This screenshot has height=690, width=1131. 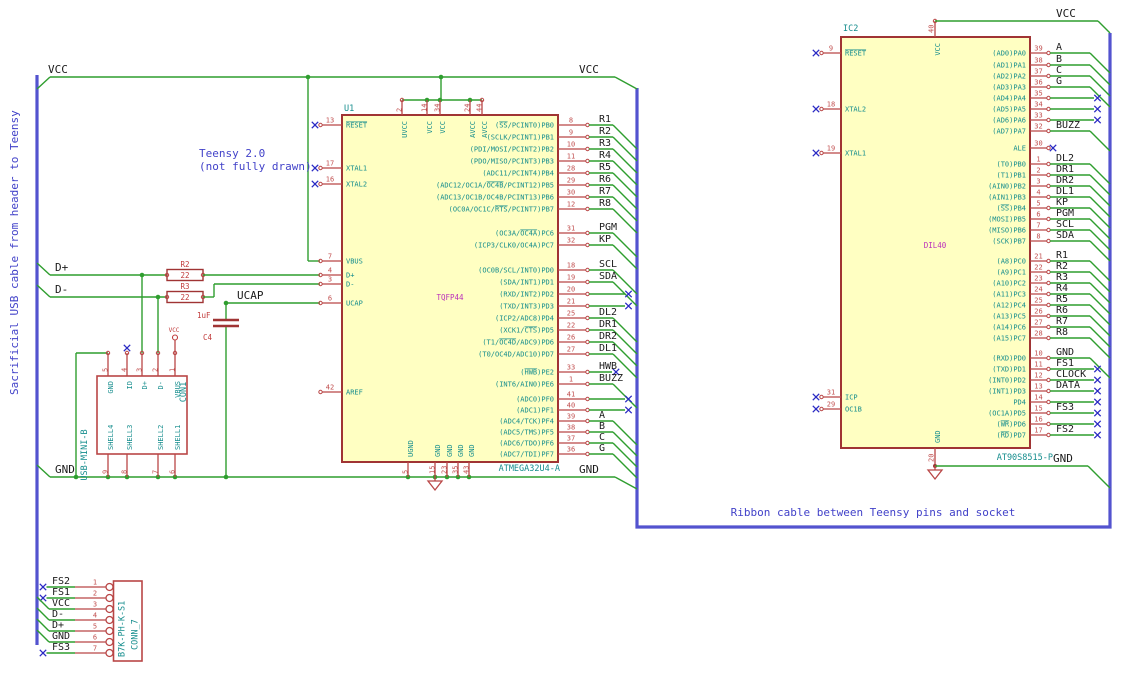 What do you see at coordinates (850, 29) in the screenshot?
I see `ic2-ref: IC2` at bounding box center [850, 29].